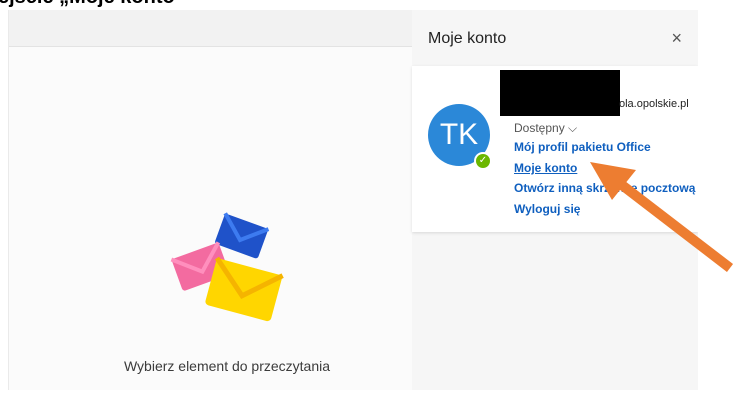 The image size is (738, 394). I want to click on envelopes-illustration-icon, so click(227, 267).